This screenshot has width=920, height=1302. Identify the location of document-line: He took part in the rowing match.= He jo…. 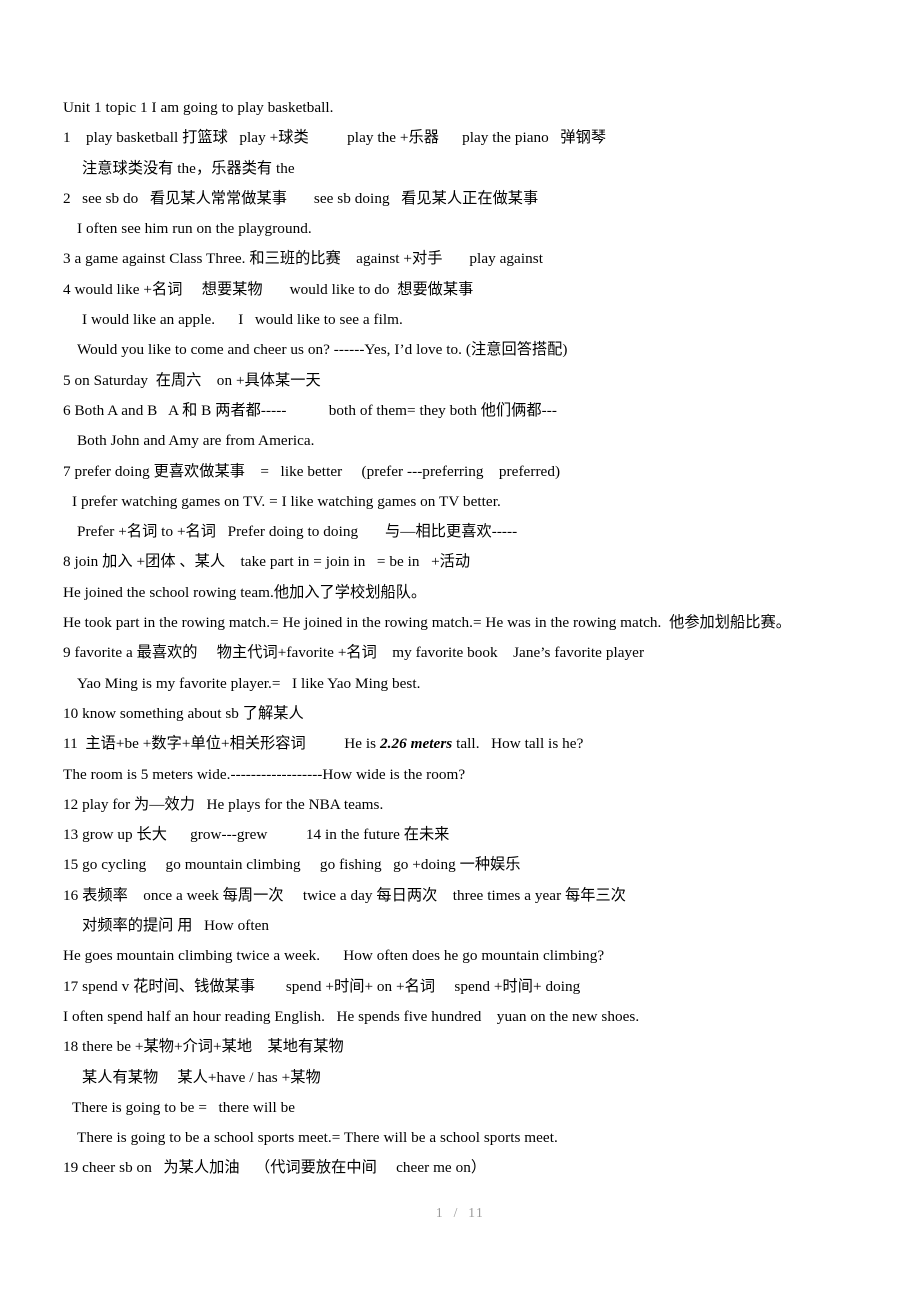
(427, 623).